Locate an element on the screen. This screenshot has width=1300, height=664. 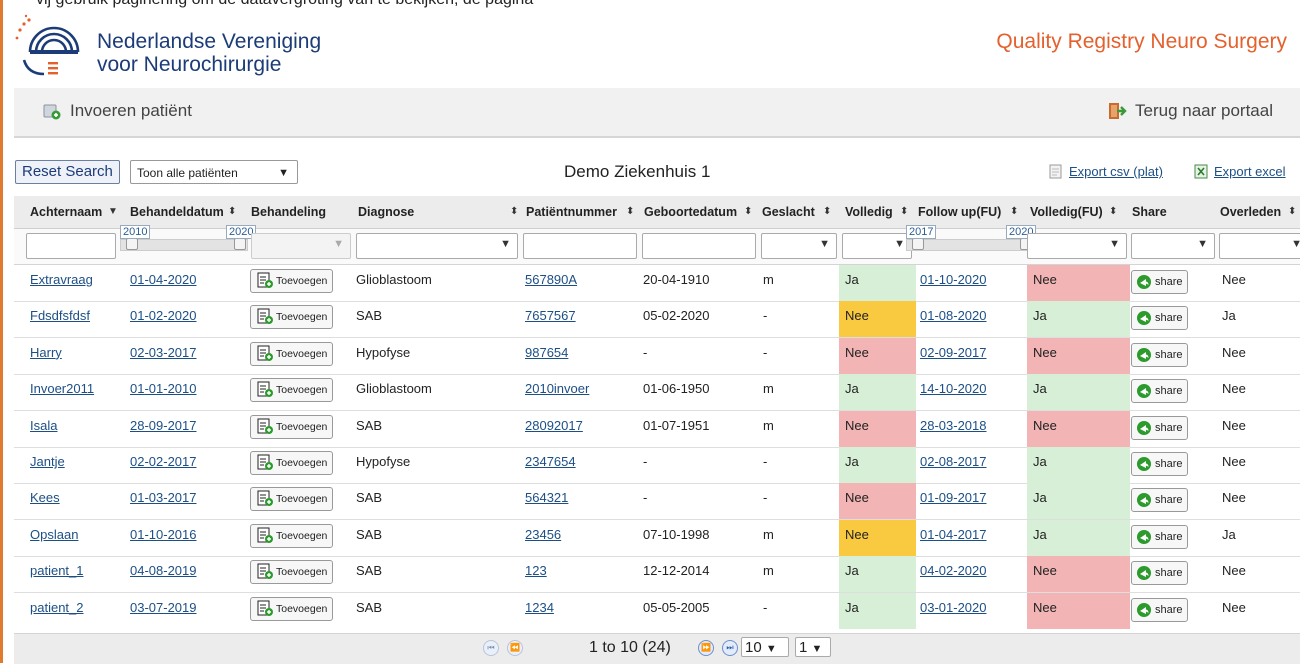
col-achternaam: Achternaam is located at coordinates (66, 212).